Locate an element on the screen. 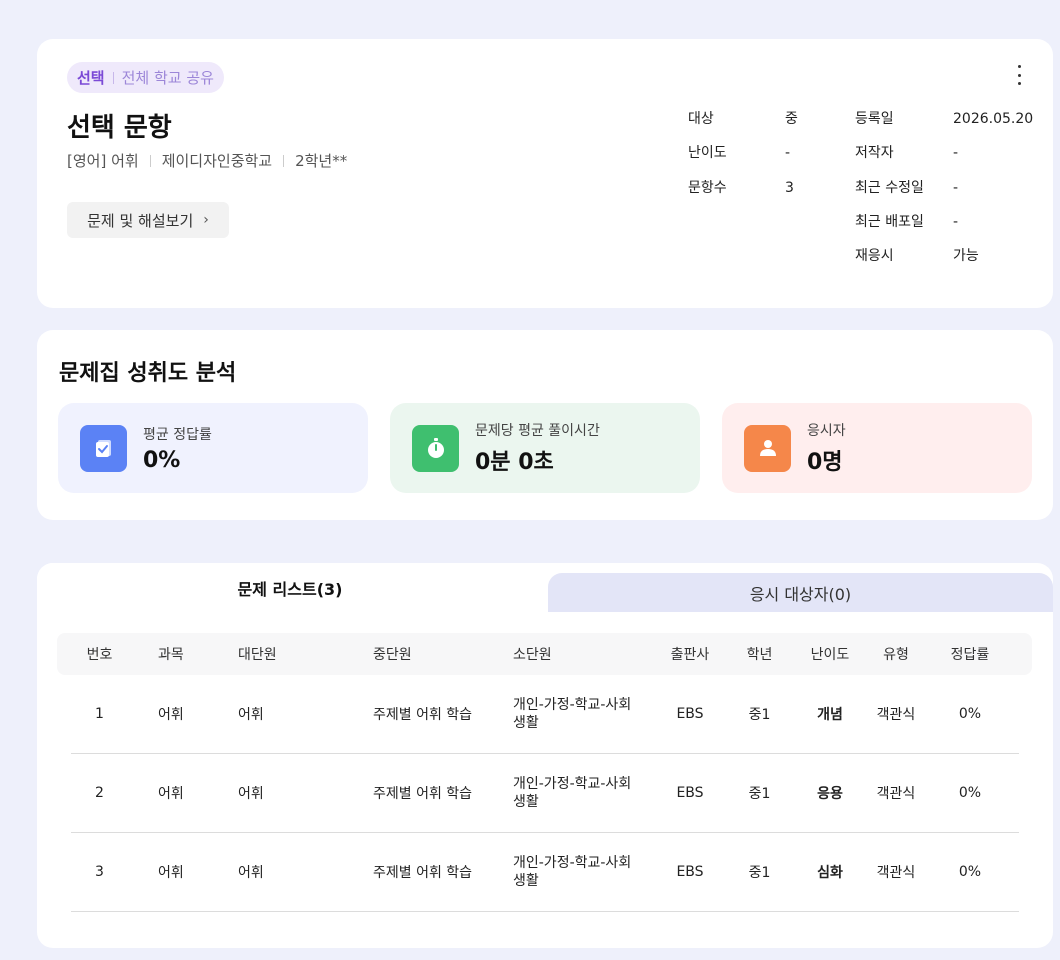 The height and width of the screenshot is (960, 1060). stat-label: 문제당 평균 풀이시간 is located at coordinates (537, 431).